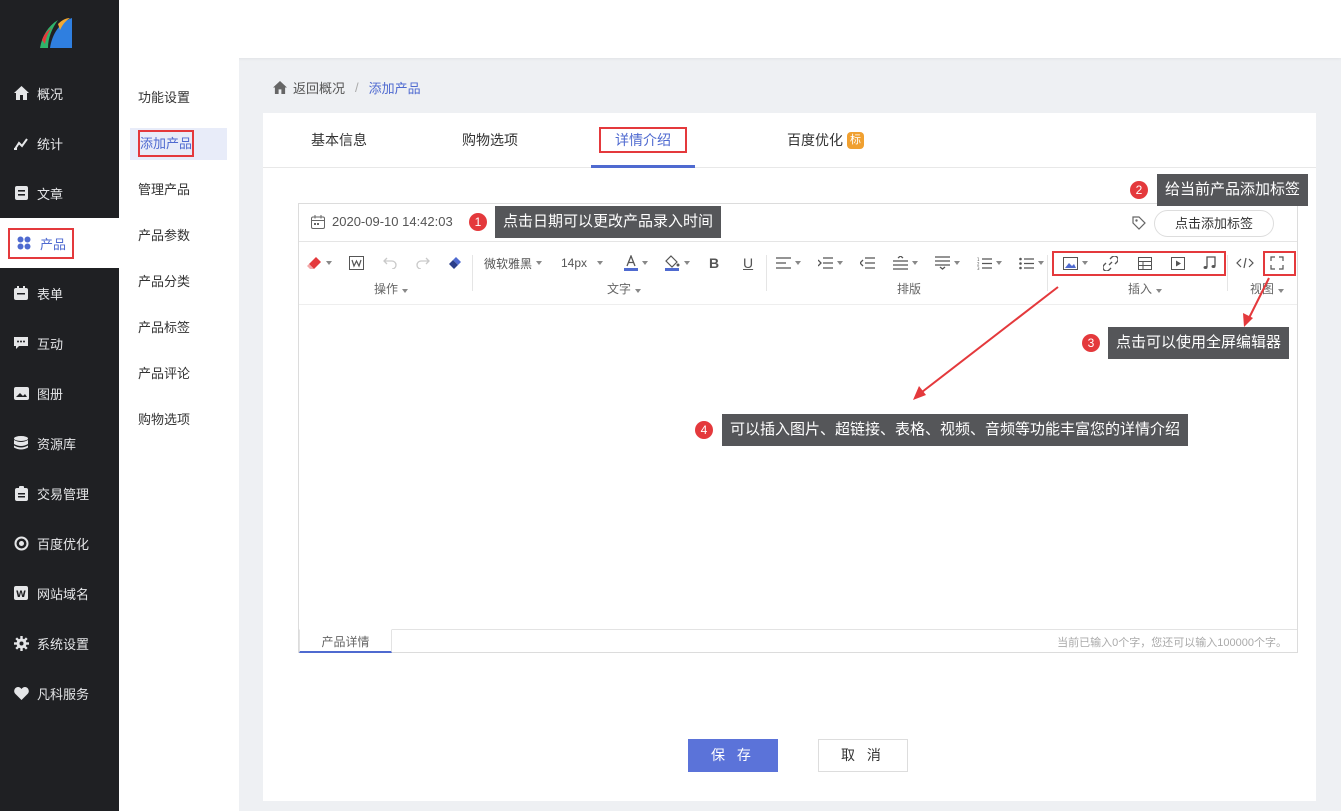 Image resolution: width=1341 pixels, height=811 pixels. I want to click on toolbar-group-label: 插入, so click(1145, 288).